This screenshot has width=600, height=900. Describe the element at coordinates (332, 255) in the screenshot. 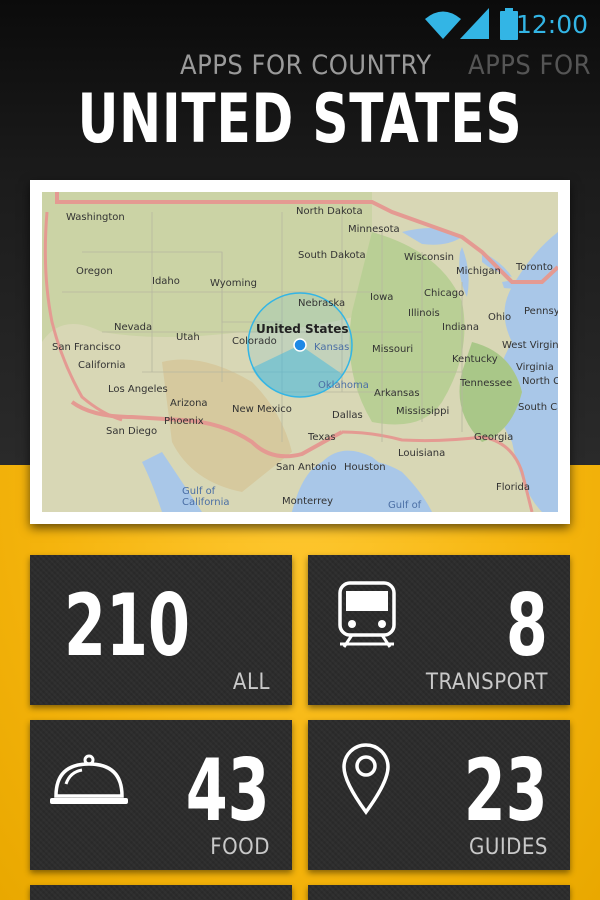

I see `map-label: South Dakota` at that location.